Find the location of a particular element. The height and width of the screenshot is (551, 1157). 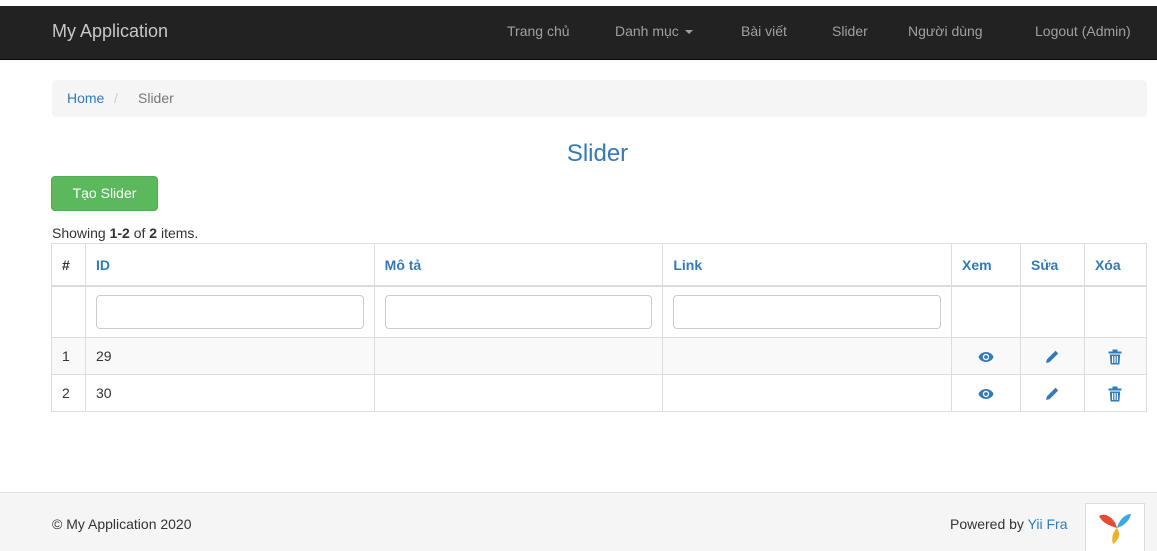

column-header-delete: Xóa is located at coordinates (1115, 265).